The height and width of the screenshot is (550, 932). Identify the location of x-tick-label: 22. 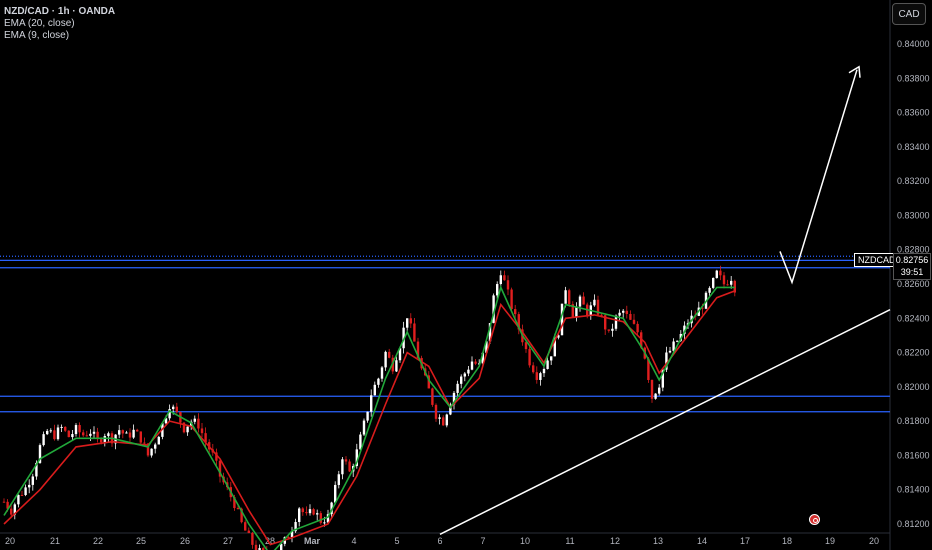
(98, 541).